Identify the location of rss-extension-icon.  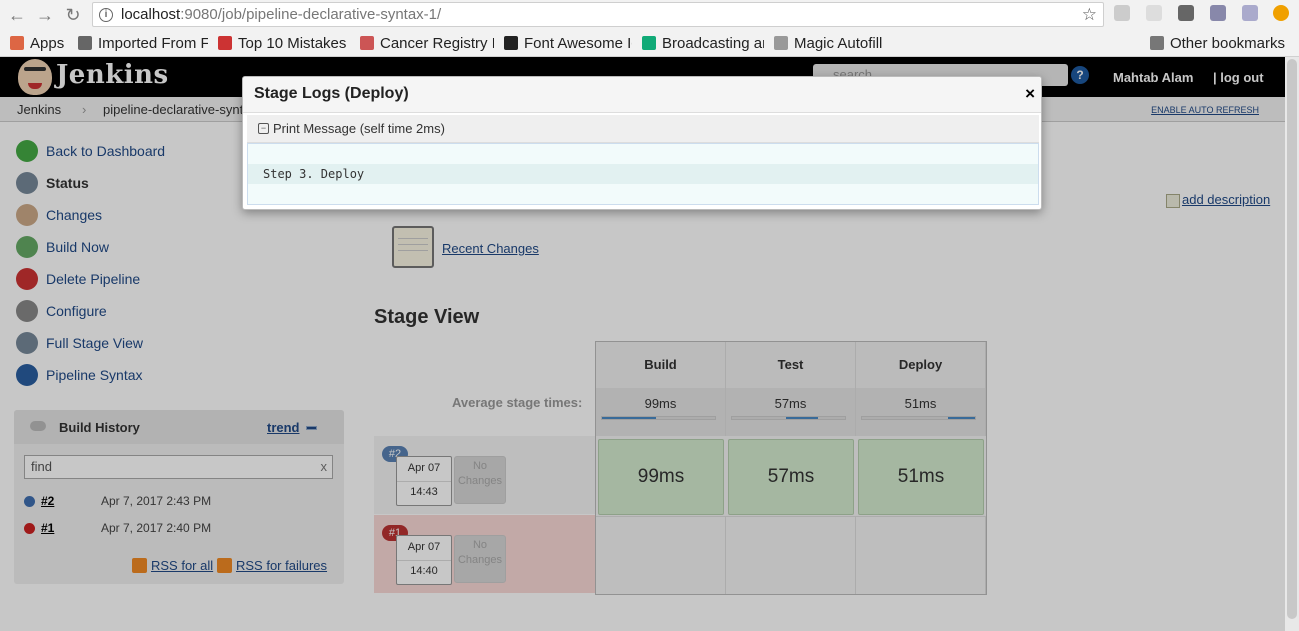
(1122, 13).